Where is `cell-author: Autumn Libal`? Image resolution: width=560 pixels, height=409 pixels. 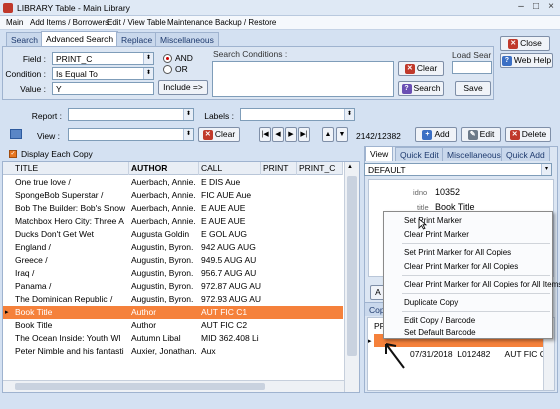
cell-author: Autumn Libal is located at coordinates (164, 338).